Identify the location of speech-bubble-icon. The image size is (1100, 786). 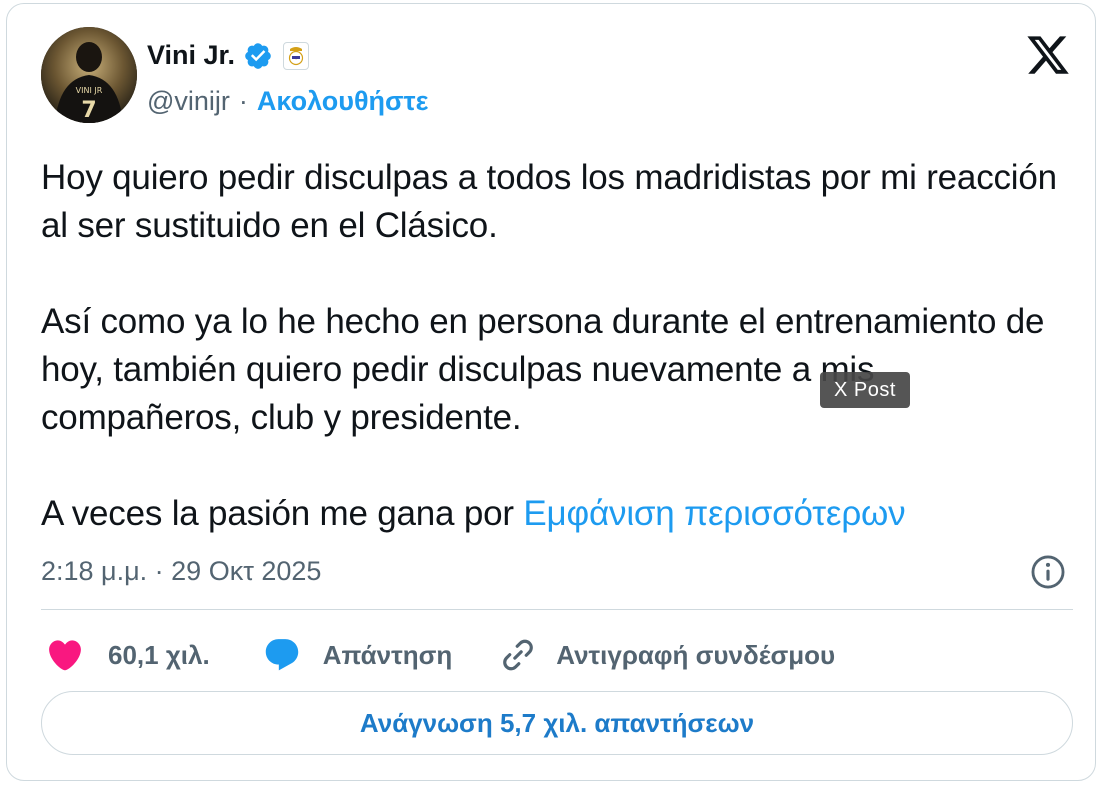
(282, 655).